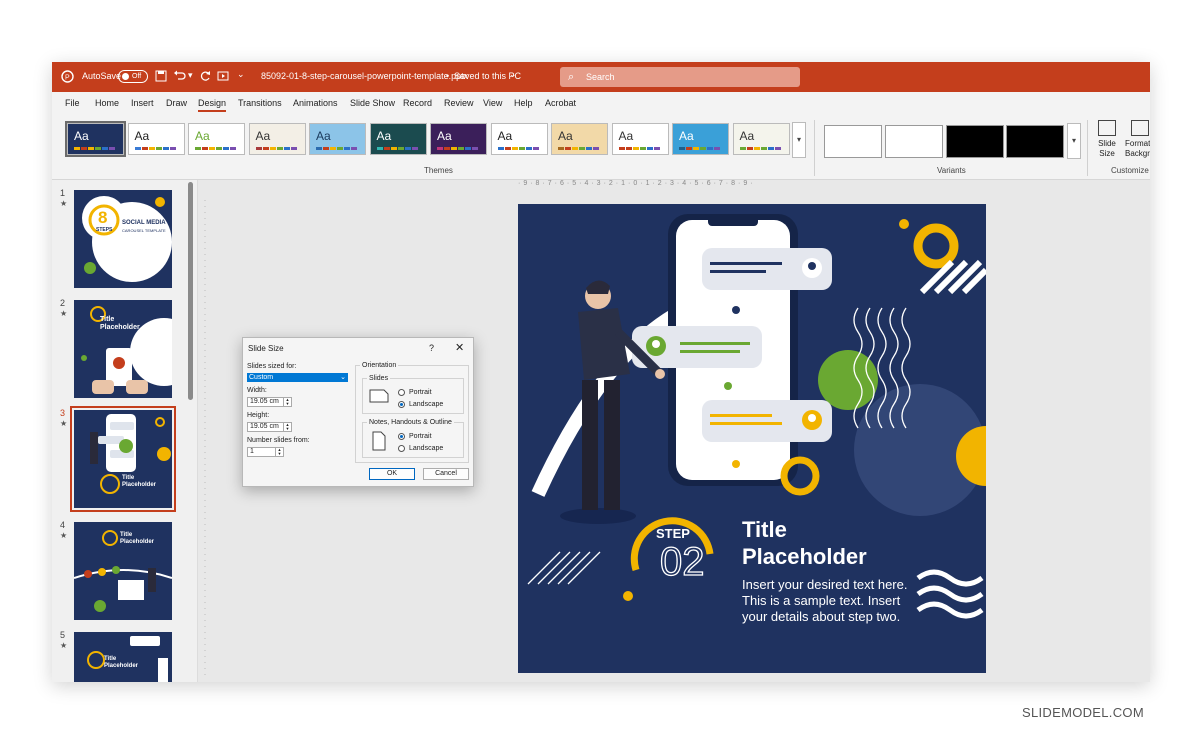  Describe the element at coordinates (459, 347) in the screenshot. I see `close-icon: ✕` at that location.